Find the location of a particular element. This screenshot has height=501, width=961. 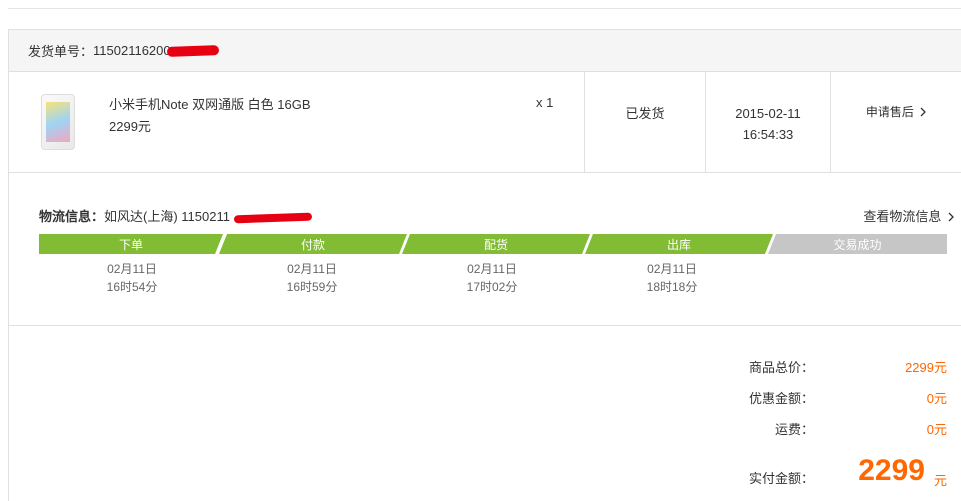

step-payment: 付款 is located at coordinates (313, 244).